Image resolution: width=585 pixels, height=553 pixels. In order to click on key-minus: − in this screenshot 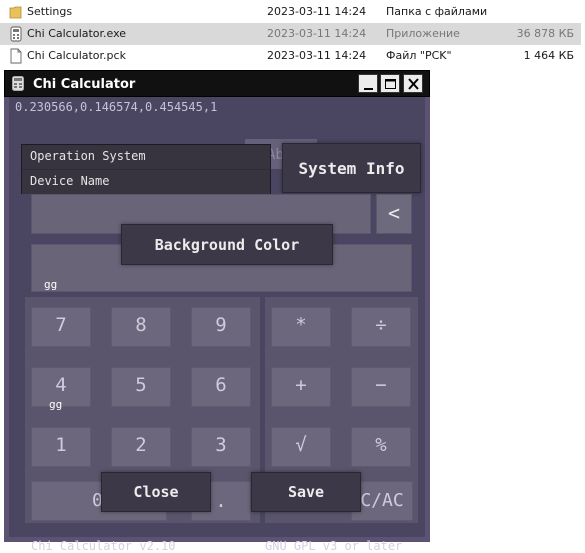, I will do `click(381, 387)`.